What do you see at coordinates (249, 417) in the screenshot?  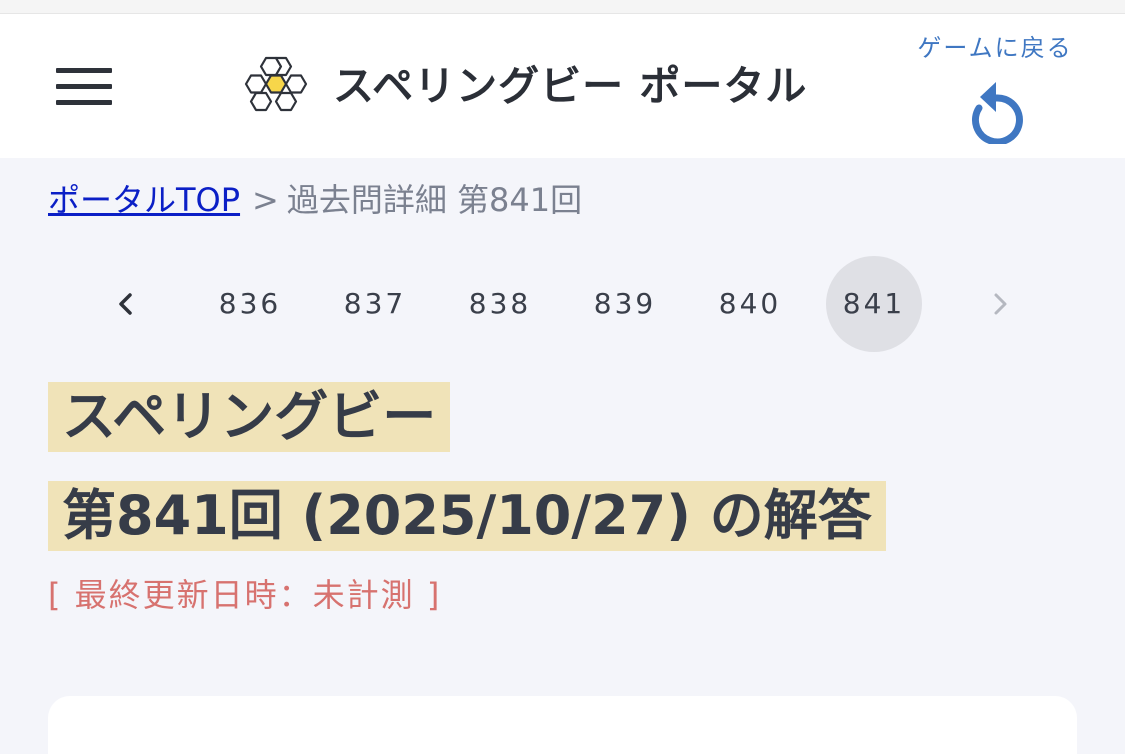 I see `page-title-line1: スペリングビー` at bounding box center [249, 417].